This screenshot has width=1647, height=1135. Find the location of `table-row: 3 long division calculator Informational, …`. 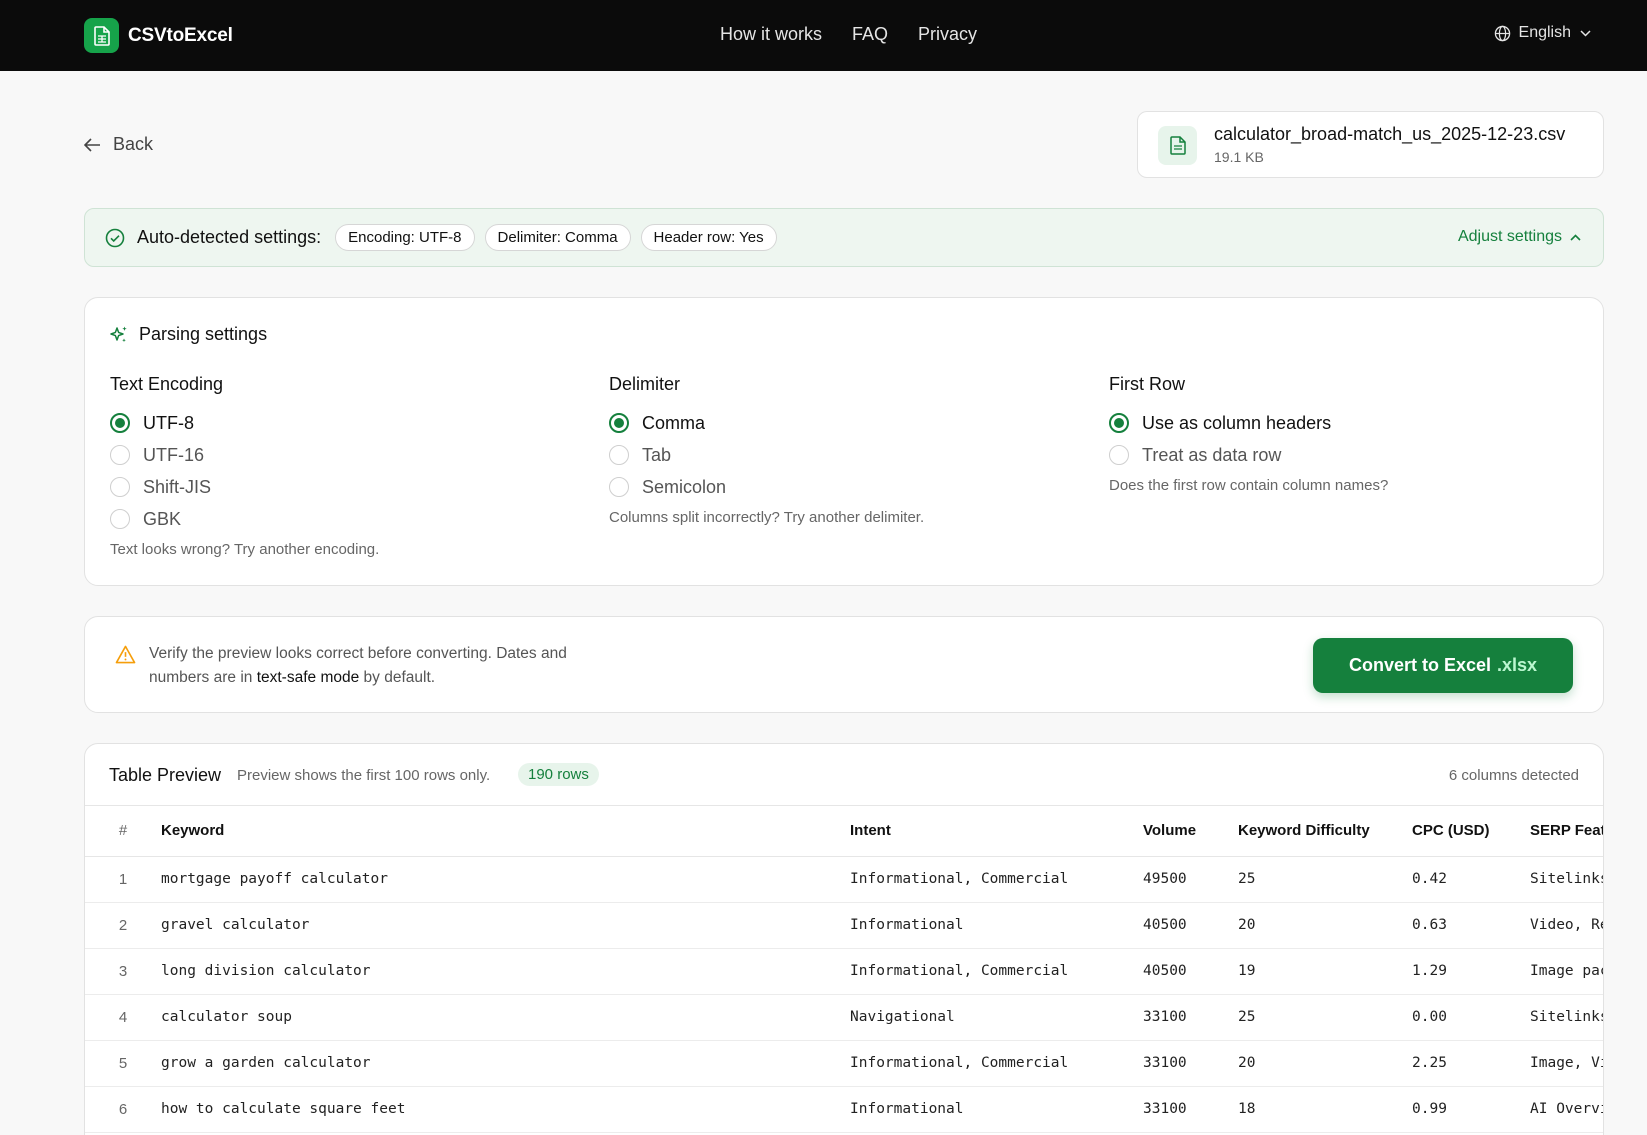

table-row: 3 long division calculator Informational, … is located at coordinates (844, 971).